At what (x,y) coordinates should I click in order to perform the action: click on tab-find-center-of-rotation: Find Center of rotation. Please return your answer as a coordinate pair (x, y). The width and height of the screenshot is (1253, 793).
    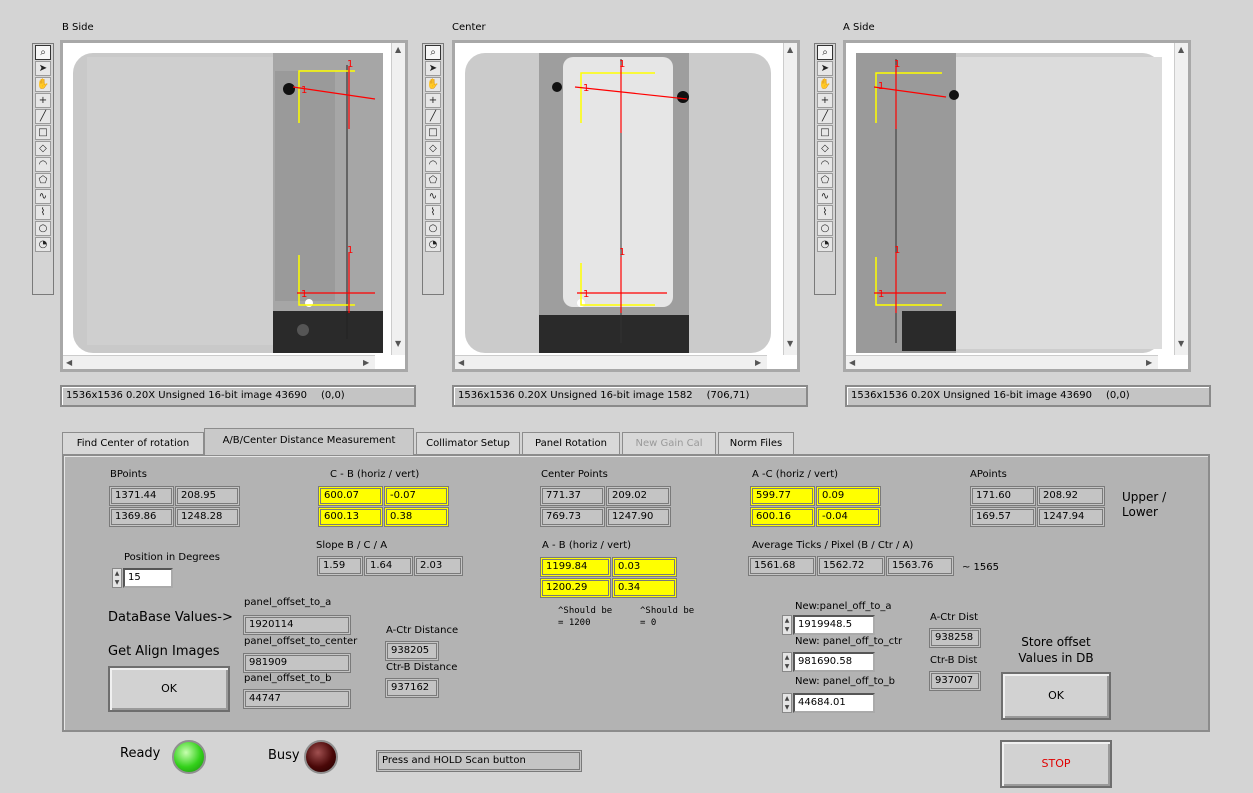
    Looking at the image, I should click on (133, 443).